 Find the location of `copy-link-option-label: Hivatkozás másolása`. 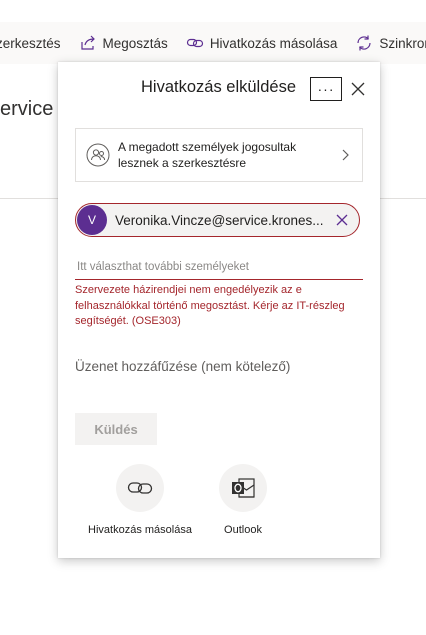

copy-link-option-label: Hivatkozás másolása is located at coordinates (140, 530).